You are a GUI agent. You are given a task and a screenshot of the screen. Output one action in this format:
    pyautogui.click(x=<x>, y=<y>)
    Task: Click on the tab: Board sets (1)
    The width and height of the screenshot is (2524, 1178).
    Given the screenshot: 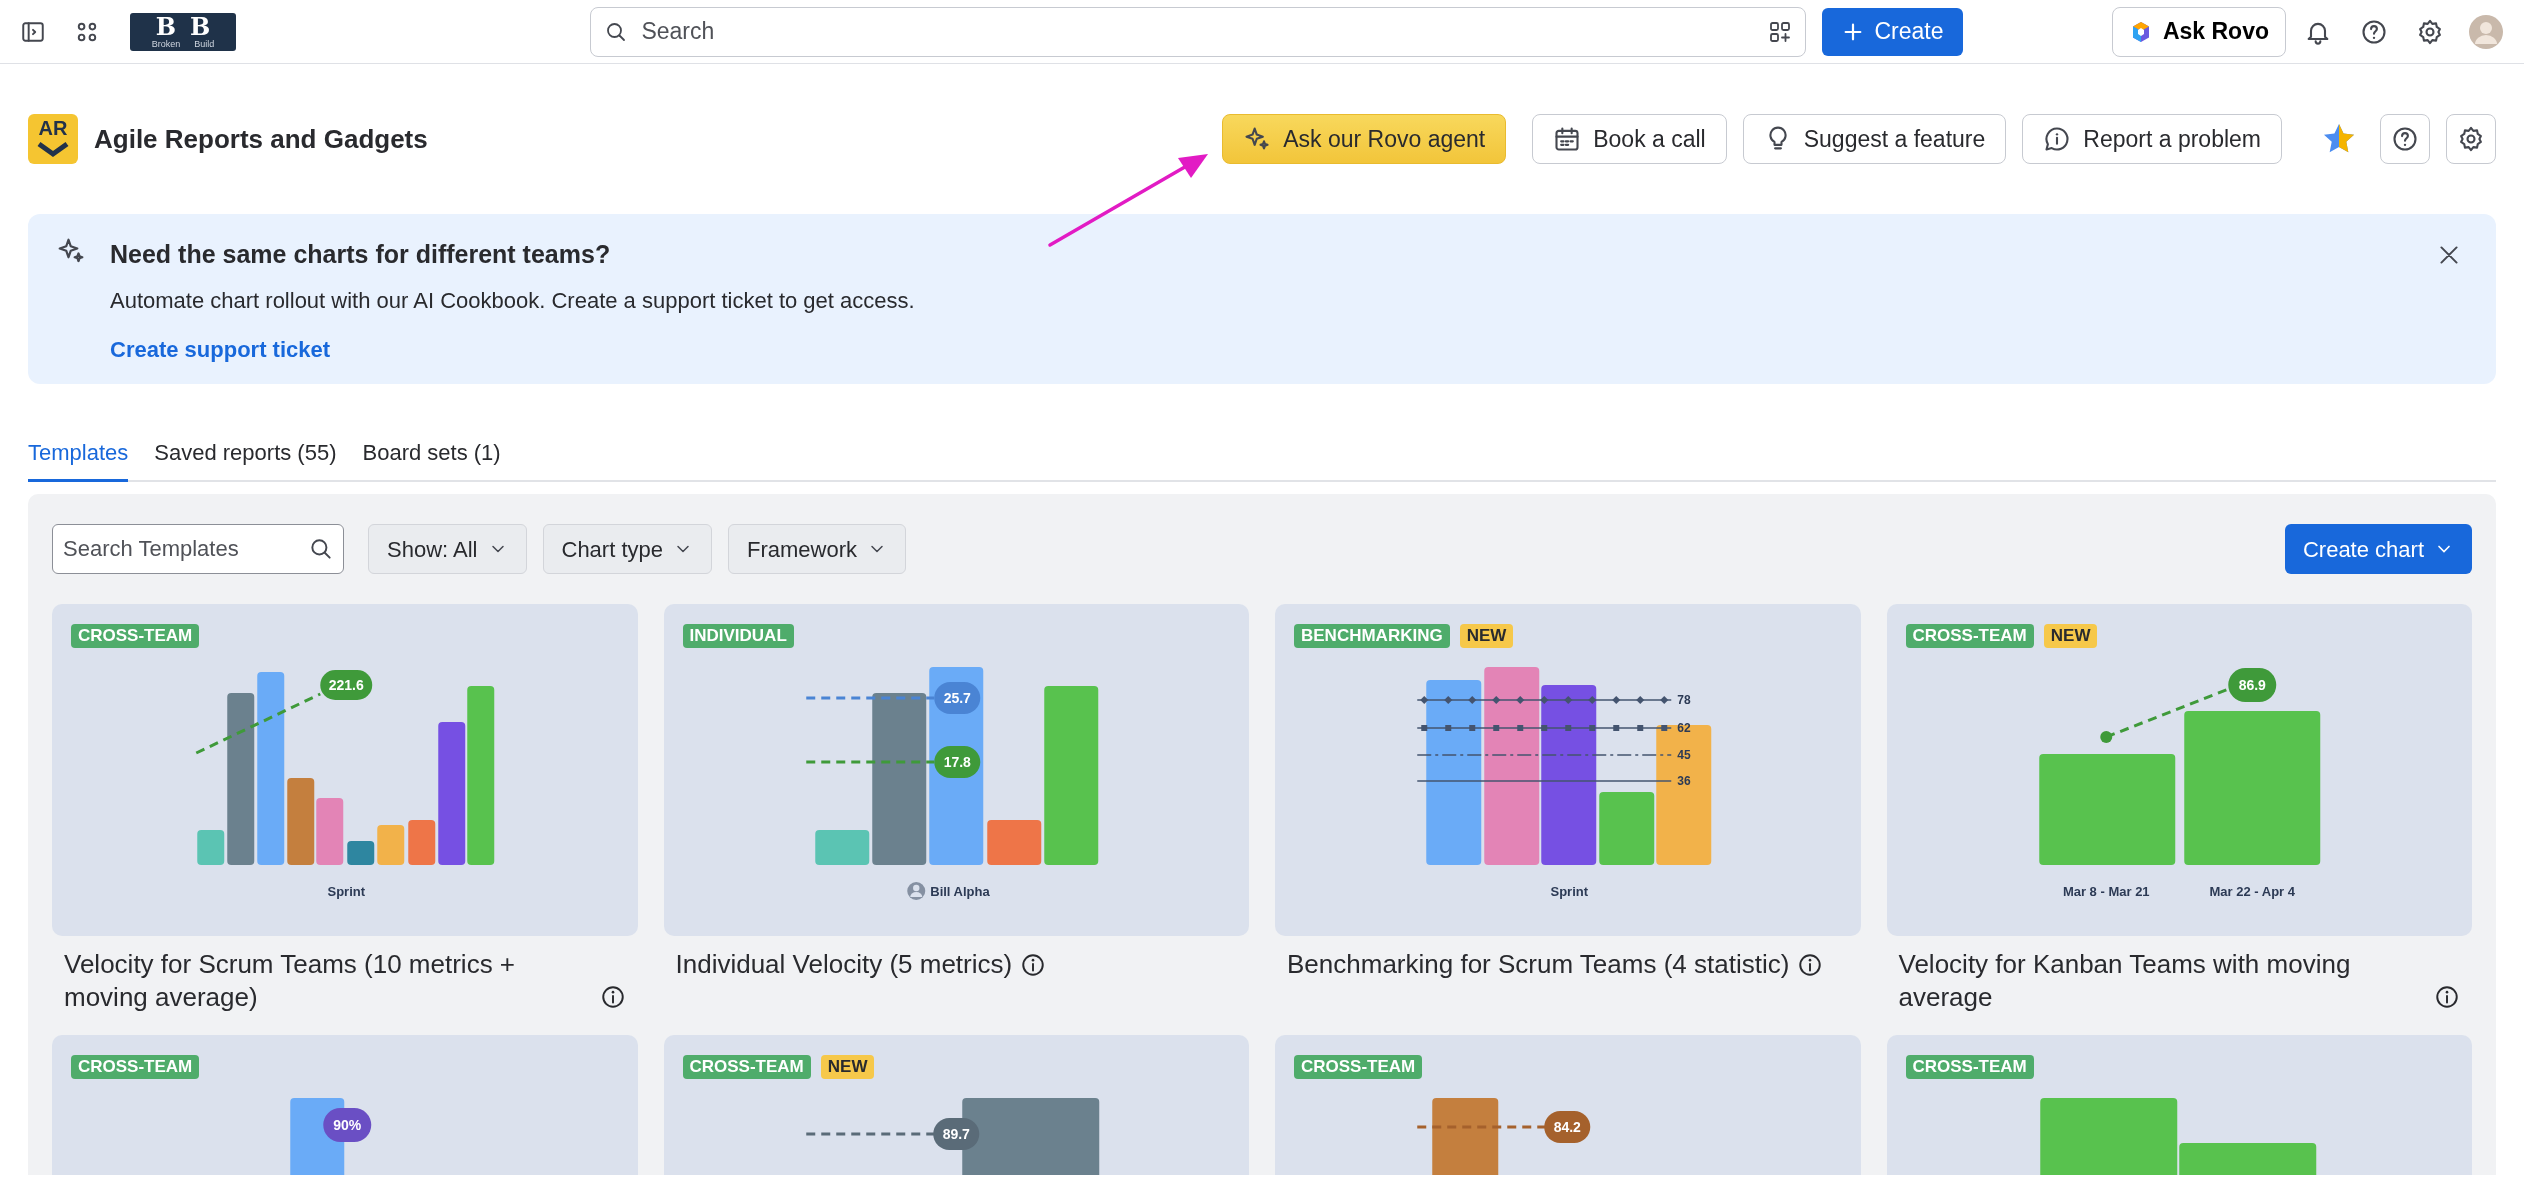 What is the action you would take?
    pyautogui.click(x=431, y=459)
    